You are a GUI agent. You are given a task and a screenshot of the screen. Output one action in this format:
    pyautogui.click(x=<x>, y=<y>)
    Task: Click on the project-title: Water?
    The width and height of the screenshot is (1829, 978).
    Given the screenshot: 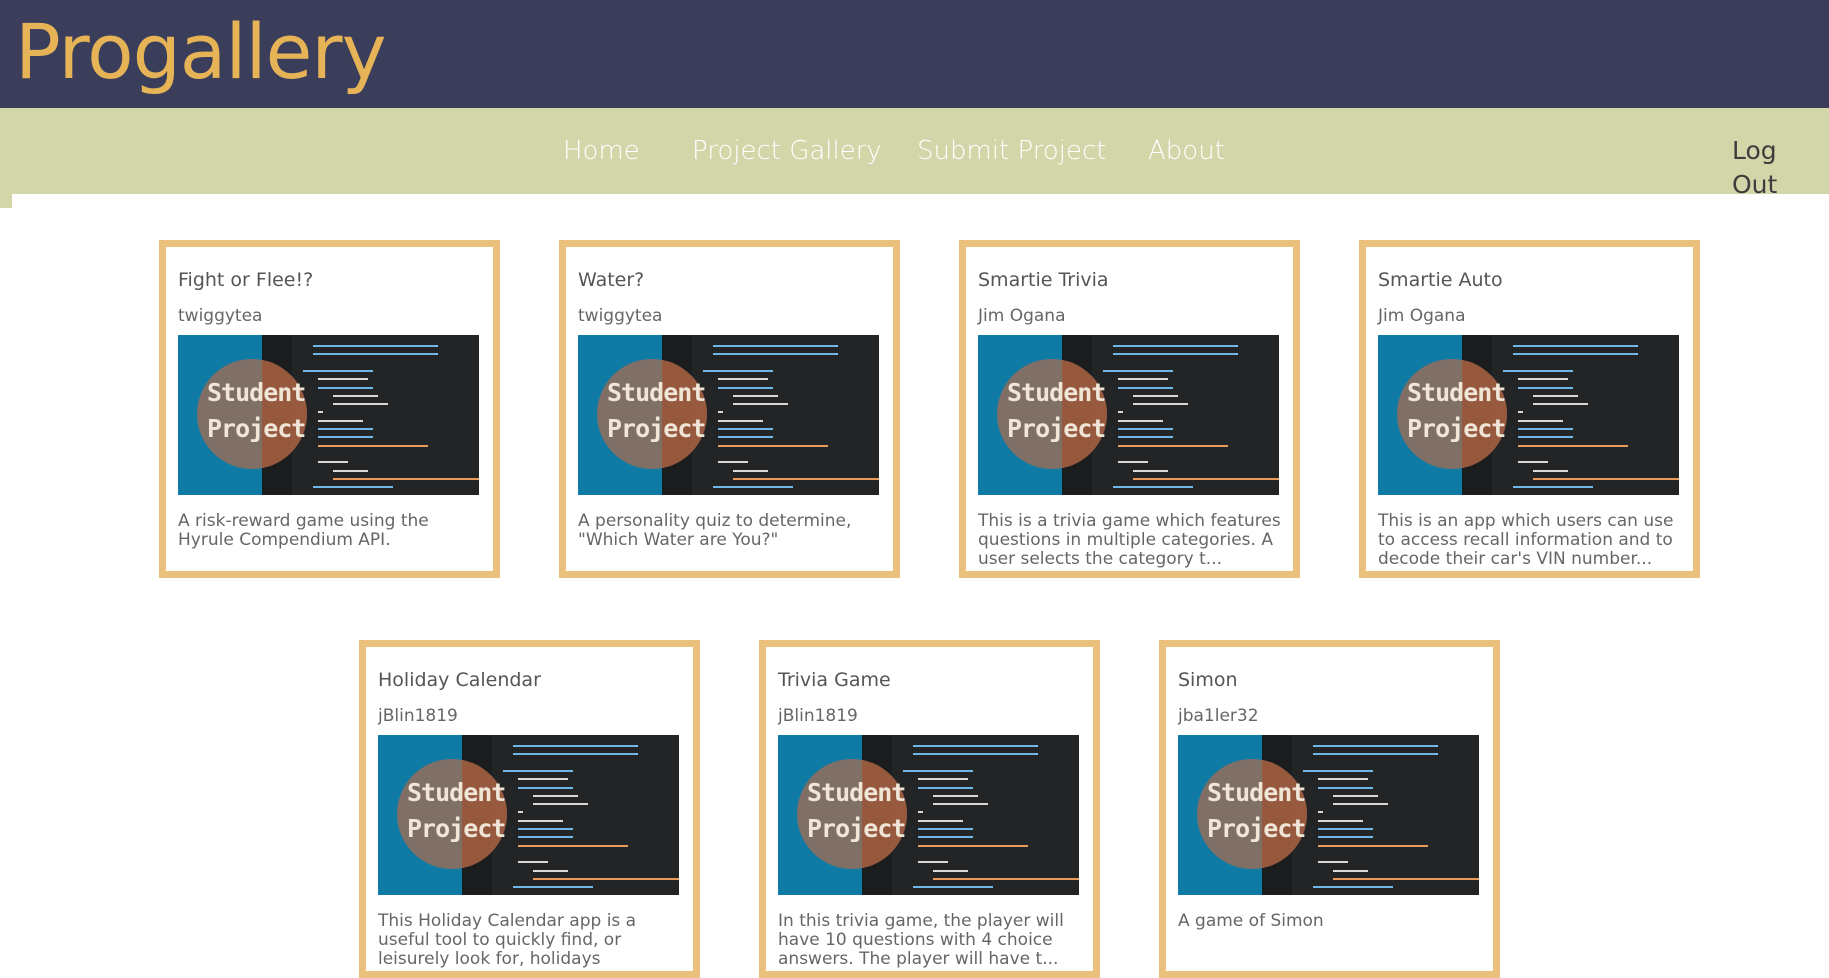 What is the action you would take?
    pyautogui.click(x=611, y=280)
    